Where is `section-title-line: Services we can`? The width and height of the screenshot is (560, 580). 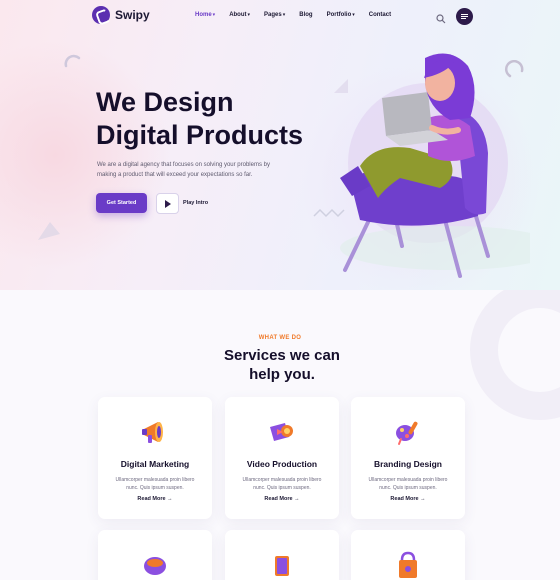
section-title-line: Services we can is located at coordinates (282, 355).